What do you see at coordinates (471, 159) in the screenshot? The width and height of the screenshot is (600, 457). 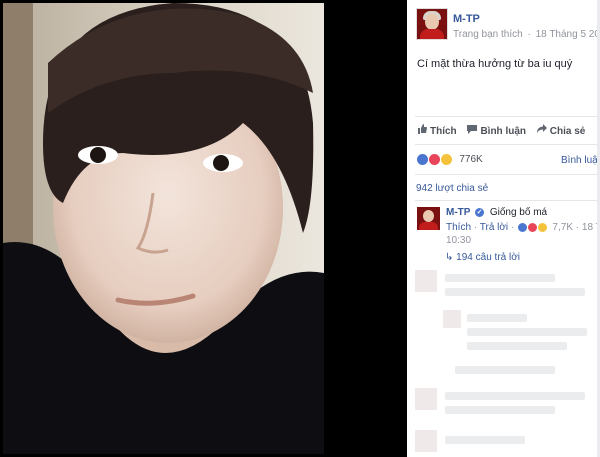 I see `reaction-count: 776K` at bounding box center [471, 159].